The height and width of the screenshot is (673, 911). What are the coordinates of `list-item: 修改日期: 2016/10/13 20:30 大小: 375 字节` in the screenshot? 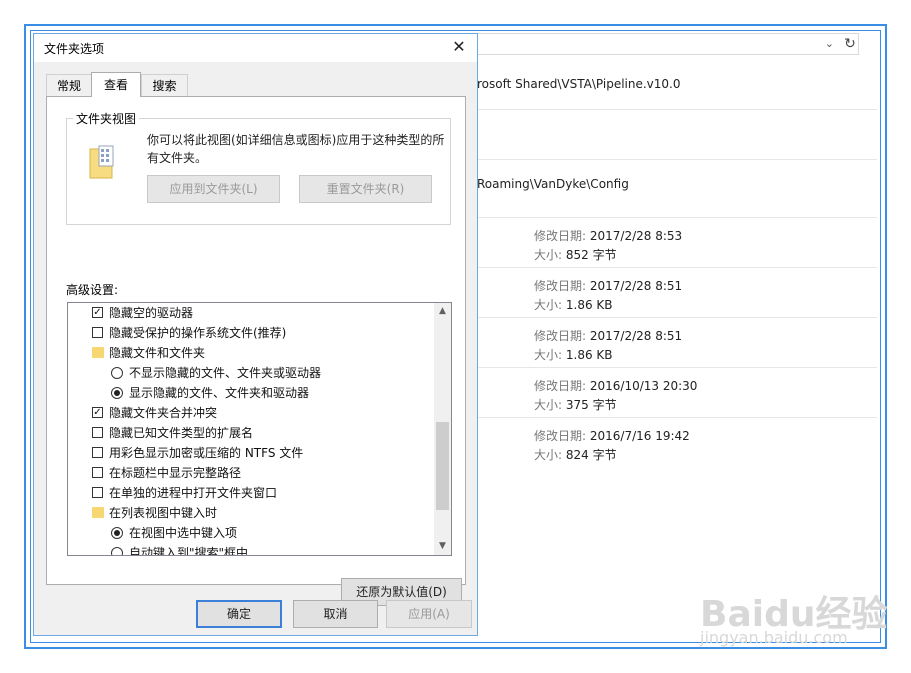 It's located at (675, 393).